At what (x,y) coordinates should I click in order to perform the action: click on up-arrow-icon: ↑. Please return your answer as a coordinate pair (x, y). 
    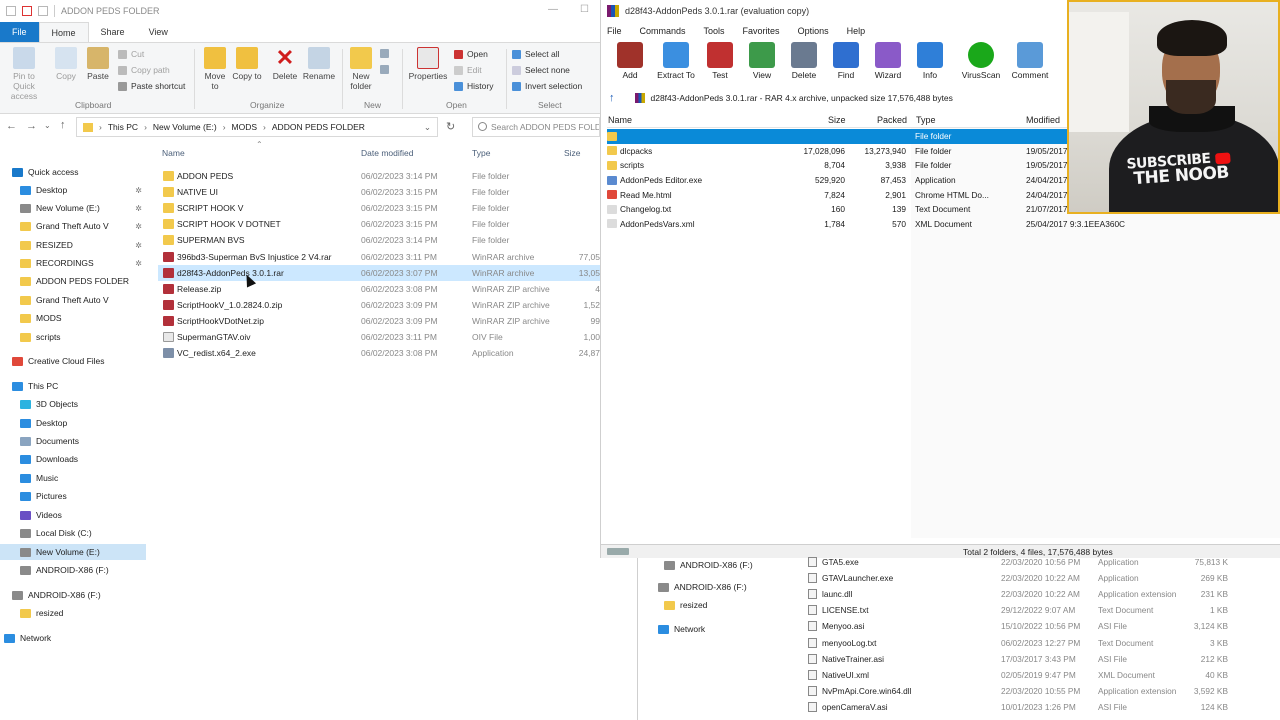
    Looking at the image, I should click on (63, 125).